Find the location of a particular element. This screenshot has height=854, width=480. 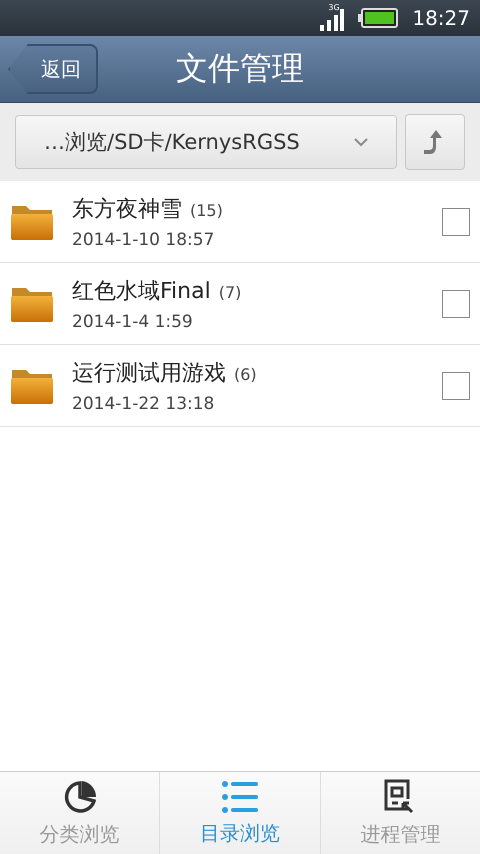

modified-date: 2014-1-4 1:59 is located at coordinates (133, 322).